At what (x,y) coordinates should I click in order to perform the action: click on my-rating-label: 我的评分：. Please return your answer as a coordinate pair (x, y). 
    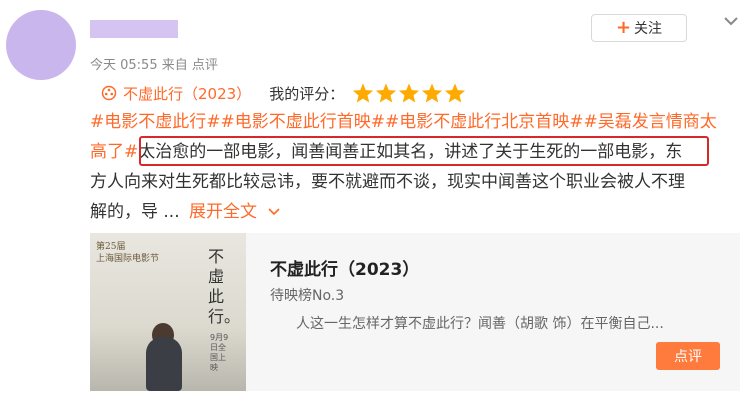
    Looking at the image, I should click on (307, 93).